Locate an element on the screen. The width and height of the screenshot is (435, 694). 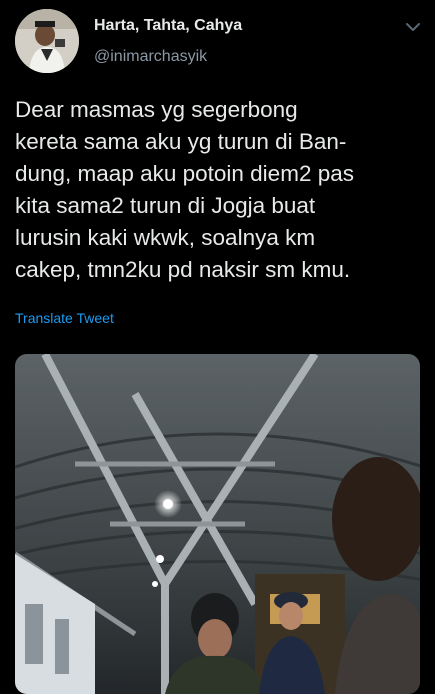
user-handle: @inimarchasyik is located at coordinates (150, 57).